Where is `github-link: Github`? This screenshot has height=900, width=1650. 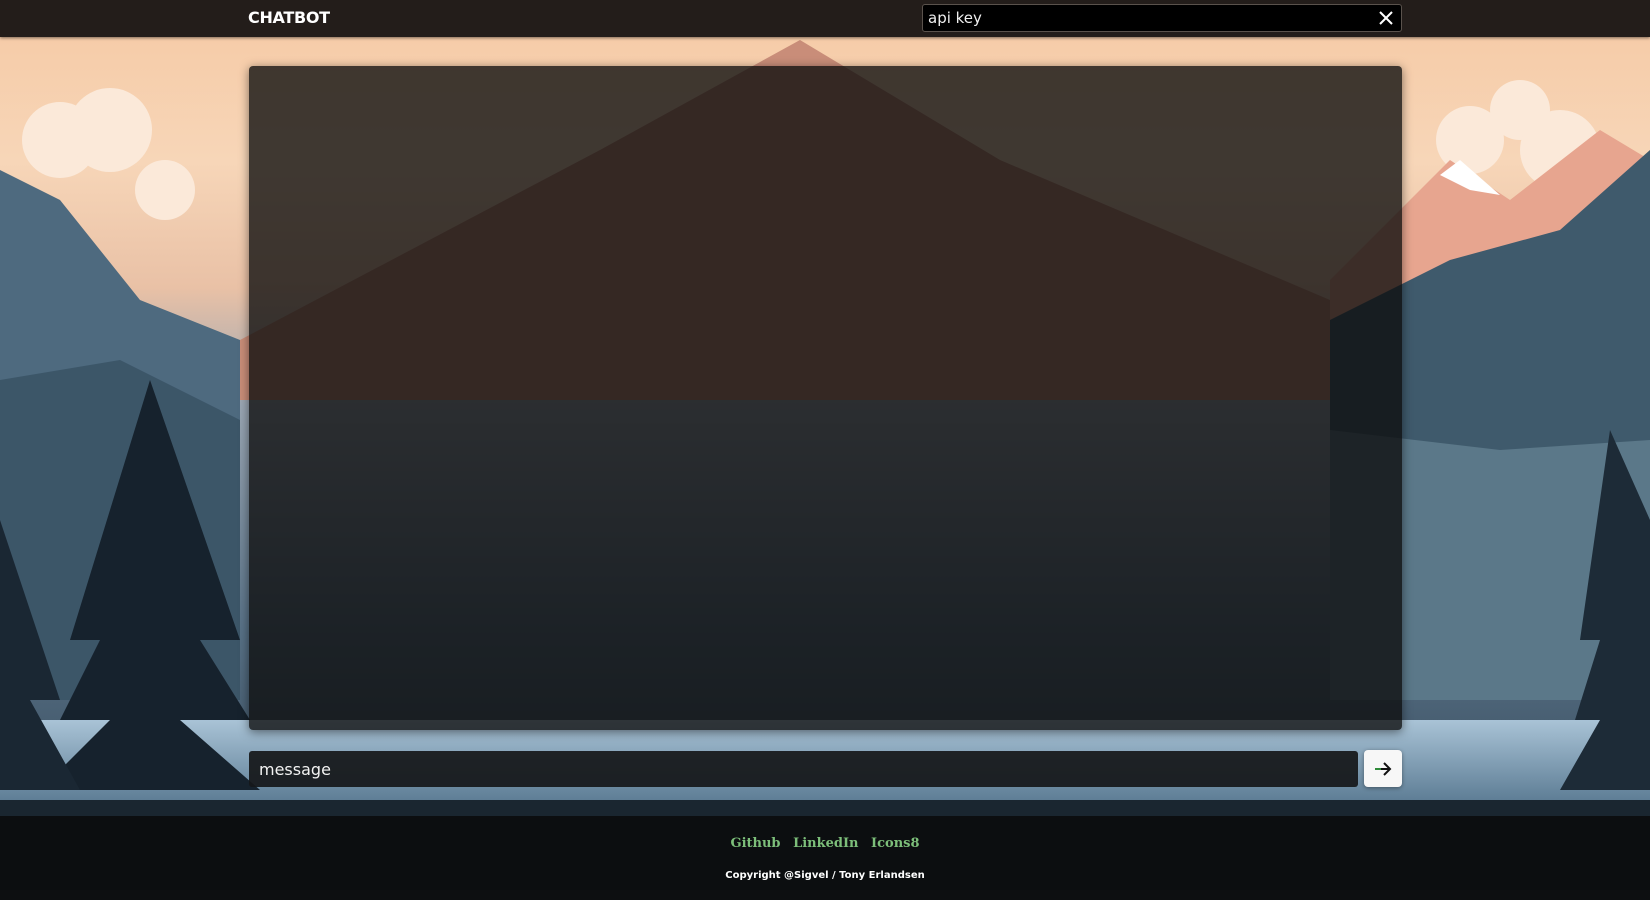 github-link: Github is located at coordinates (755, 843).